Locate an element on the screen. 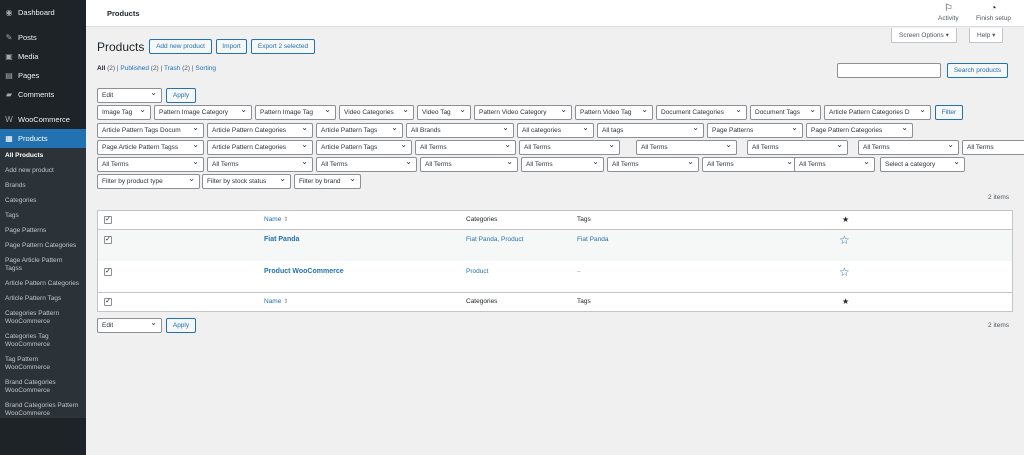 This screenshot has width=1024, height=455. product-categories: Product is located at coordinates (477, 271).